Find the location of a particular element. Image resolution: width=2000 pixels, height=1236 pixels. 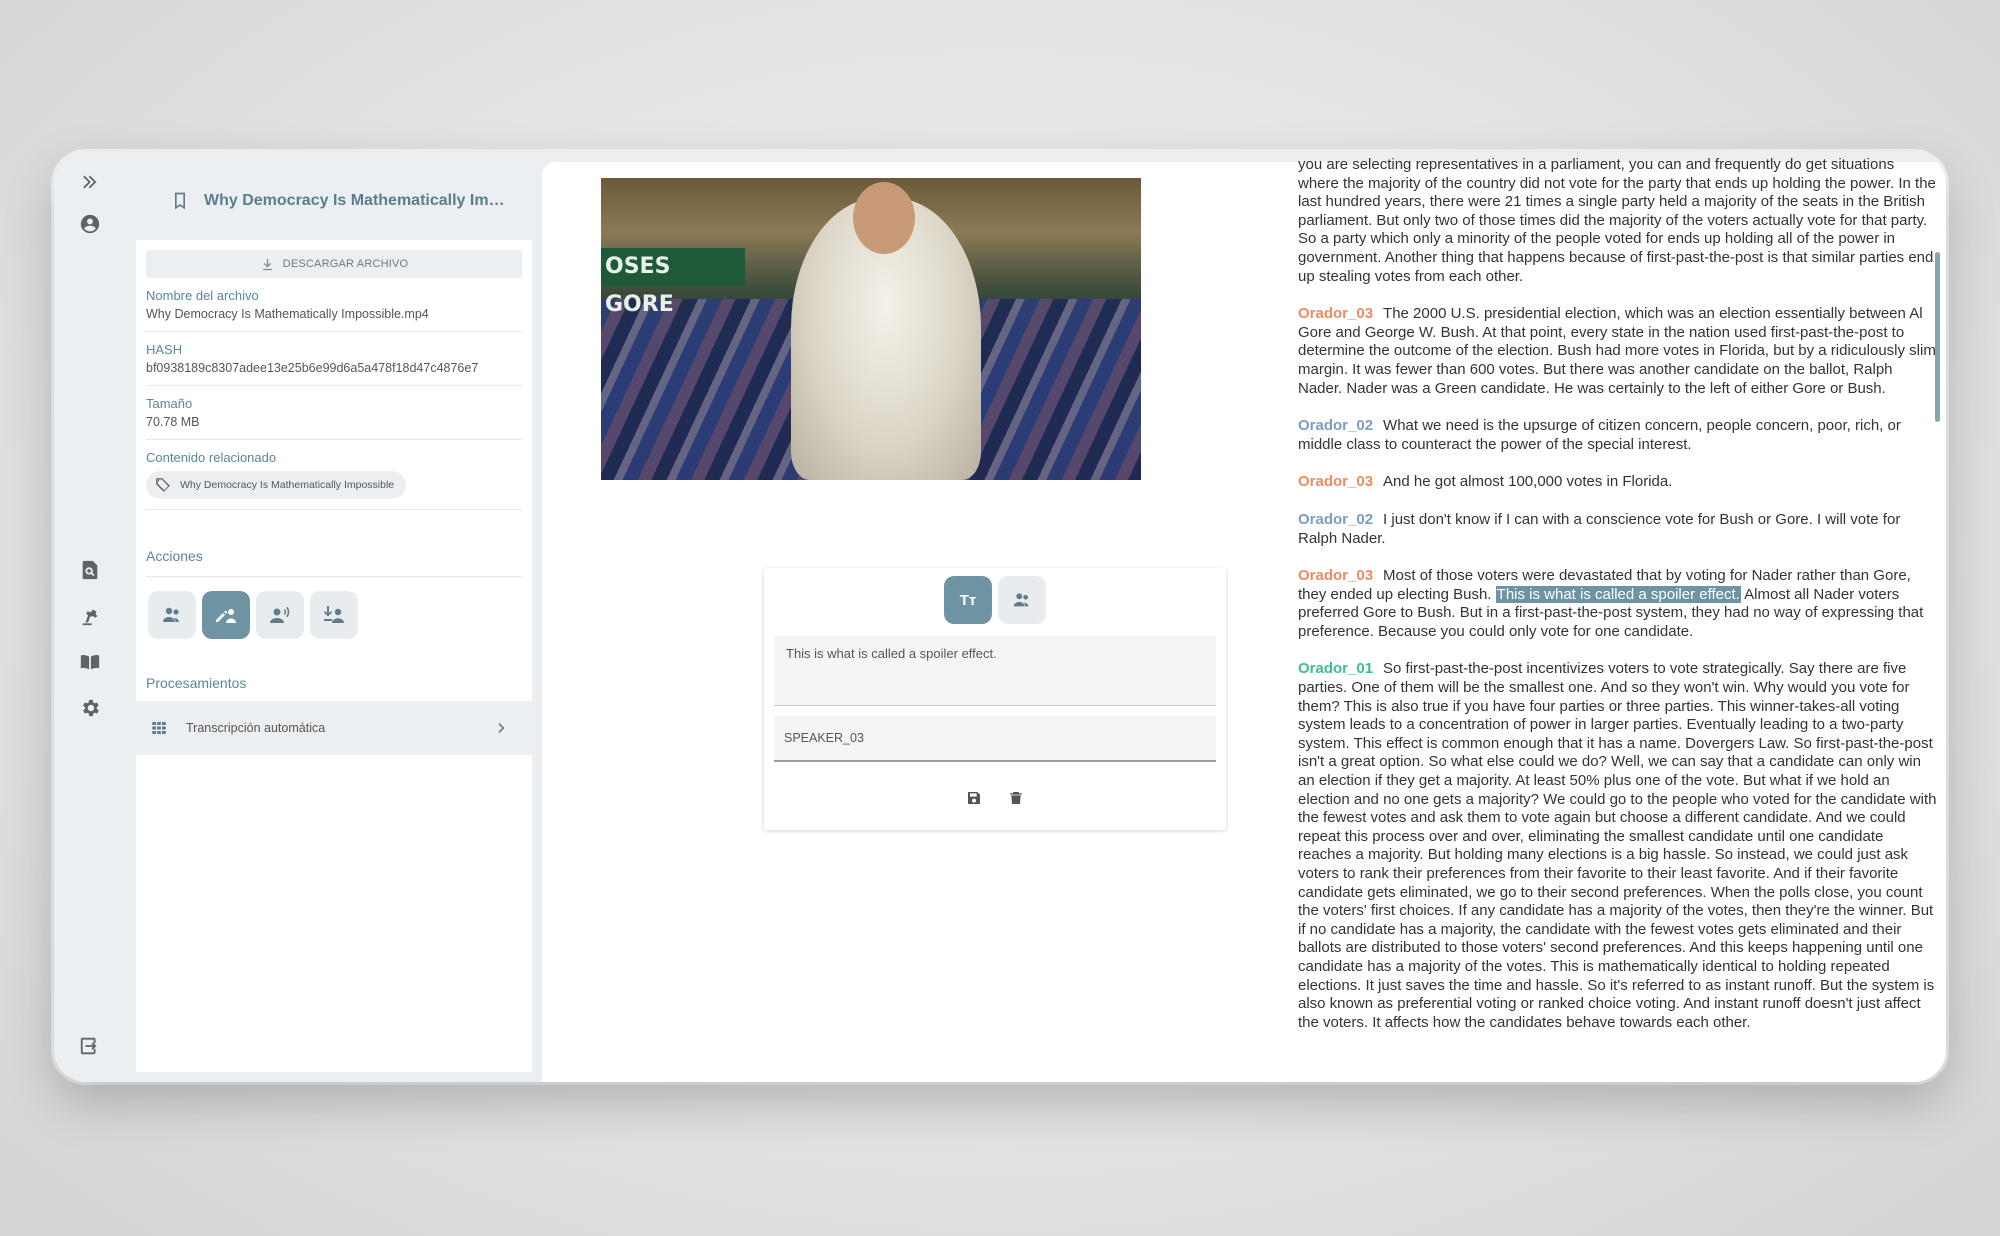

voice-speaker-icon is located at coordinates (280, 614).